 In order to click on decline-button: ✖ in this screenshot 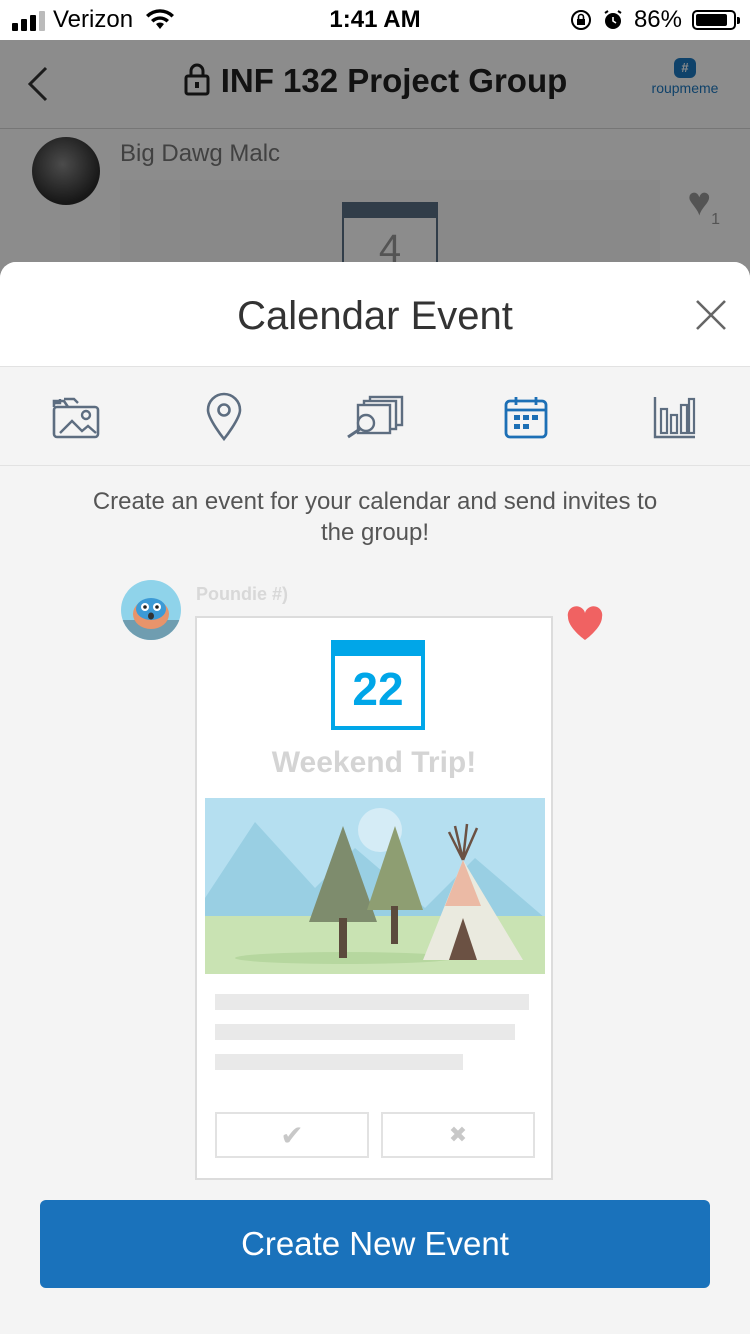, I will do `click(458, 1135)`.